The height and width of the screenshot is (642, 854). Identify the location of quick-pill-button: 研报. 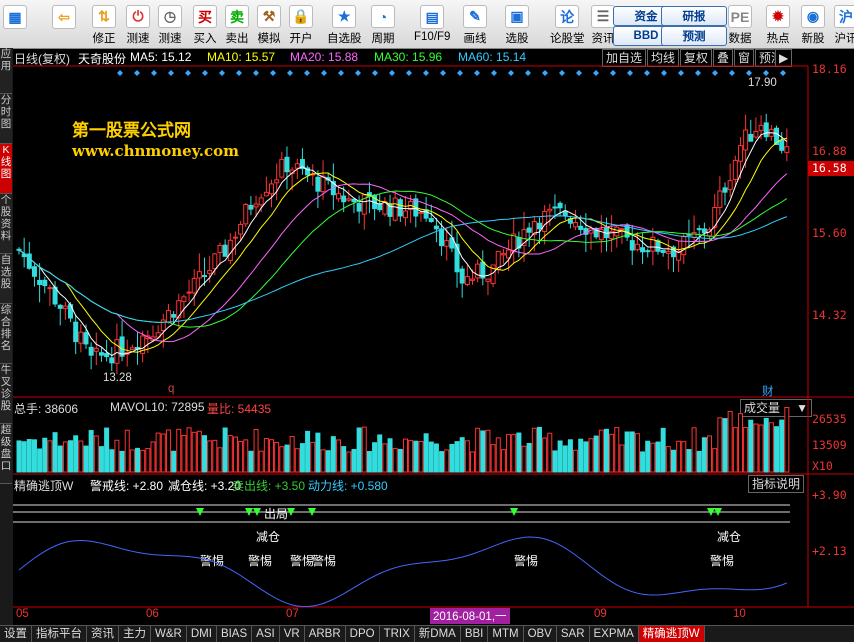
(694, 16).